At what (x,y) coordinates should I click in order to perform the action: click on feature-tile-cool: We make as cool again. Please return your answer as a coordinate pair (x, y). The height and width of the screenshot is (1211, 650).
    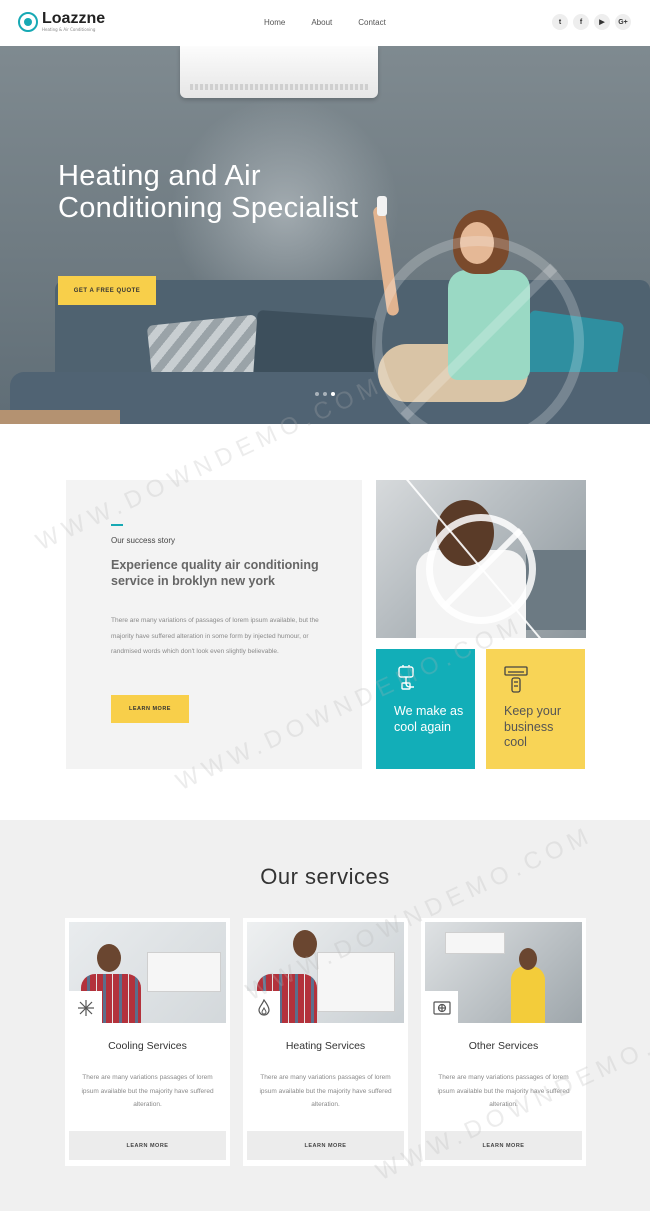
    Looking at the image, I should click on (425, 709).